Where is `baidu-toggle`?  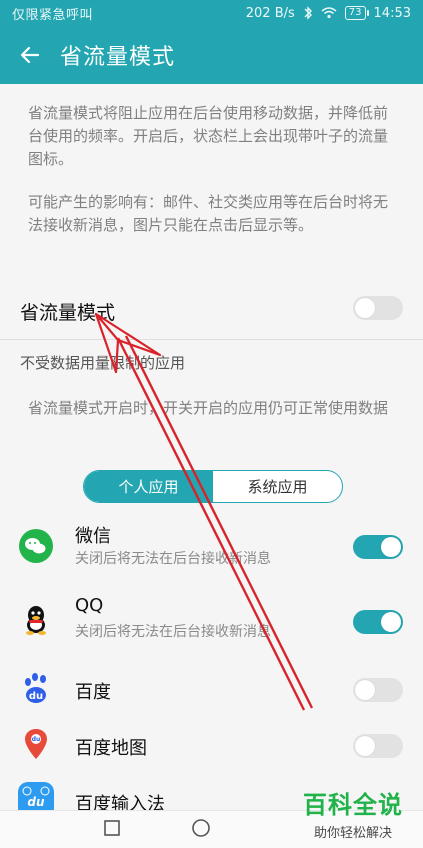
baidu-toggle is located at coordinates (378, 690).